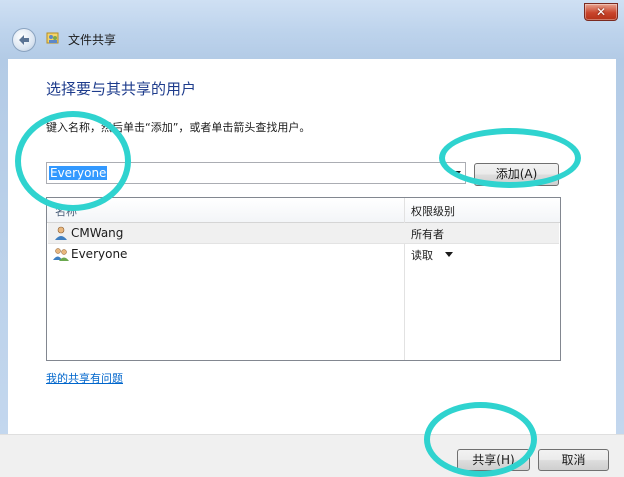  I want to click on user-name-input-value: Everyone, so click(78, 173).